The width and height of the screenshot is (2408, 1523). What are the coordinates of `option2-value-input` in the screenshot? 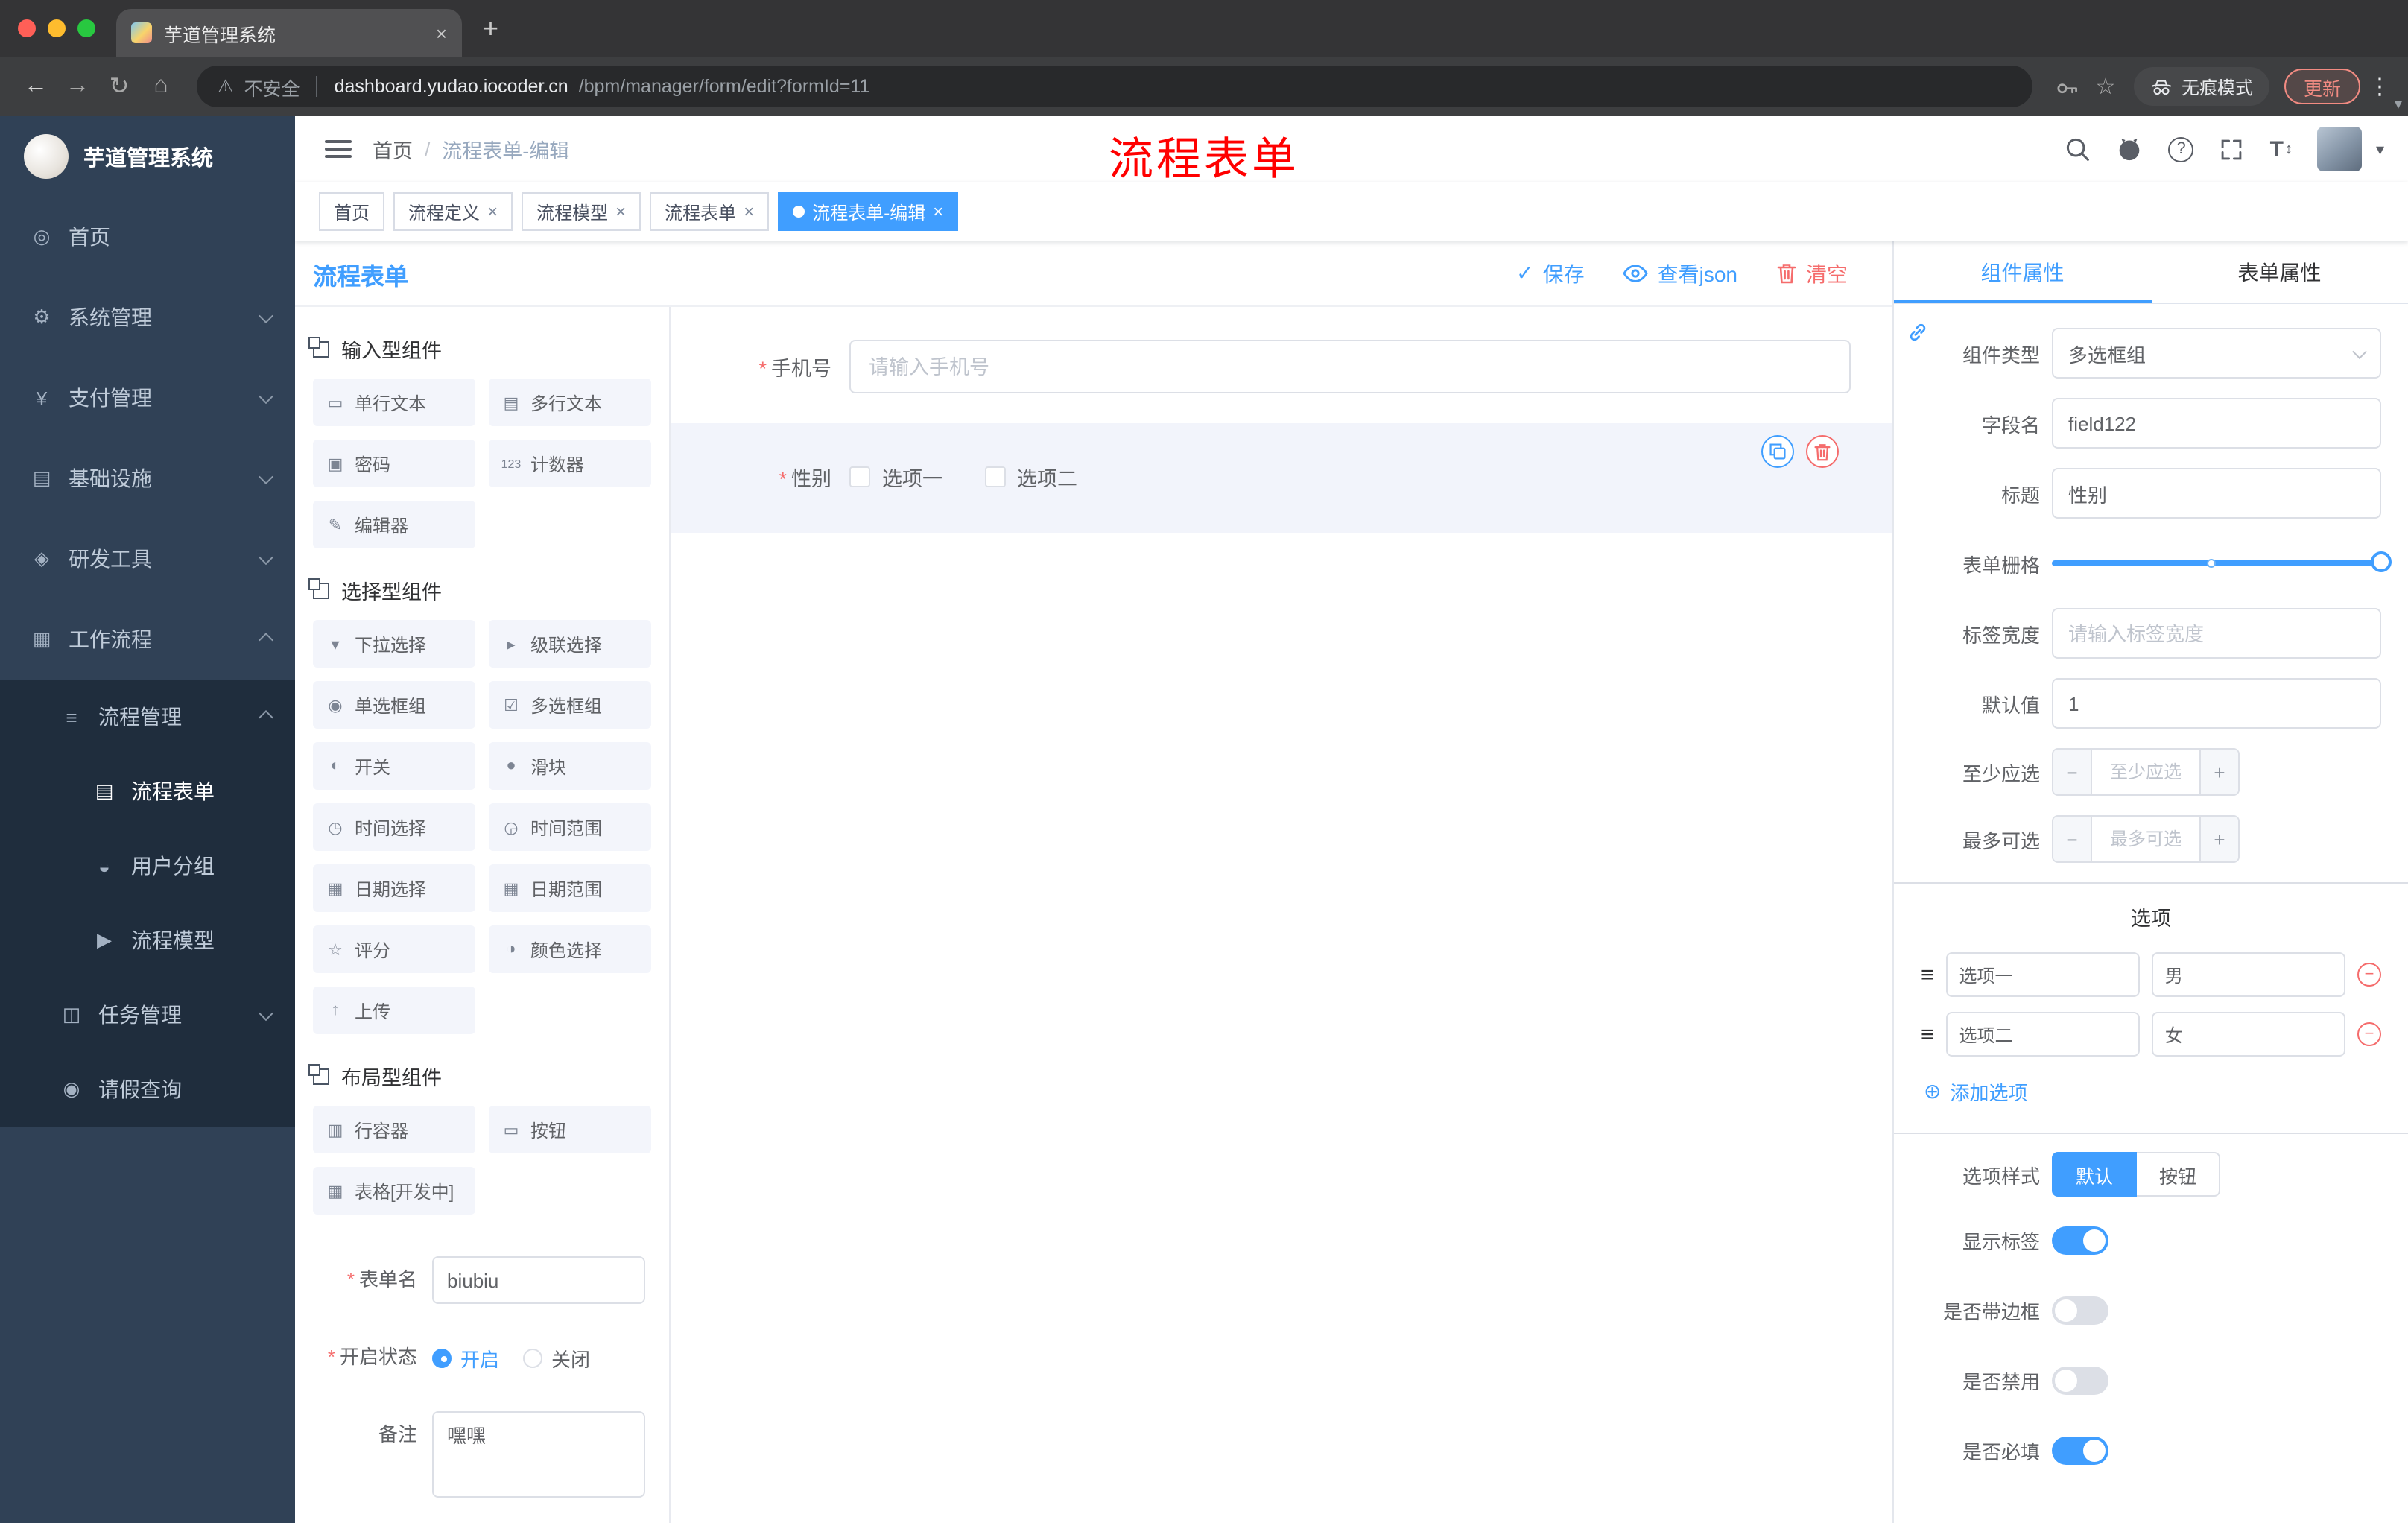 It's located at (2248, 1034).